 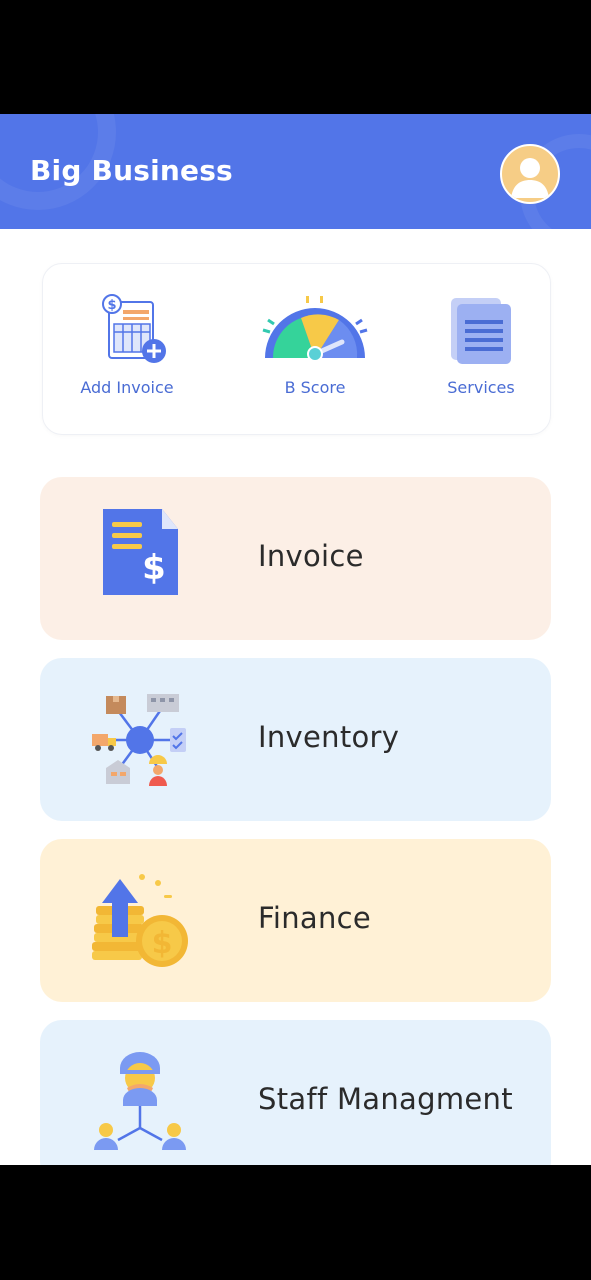 I want to click on add-invoice-label: Add Invoice, so click(x=127, y=387).